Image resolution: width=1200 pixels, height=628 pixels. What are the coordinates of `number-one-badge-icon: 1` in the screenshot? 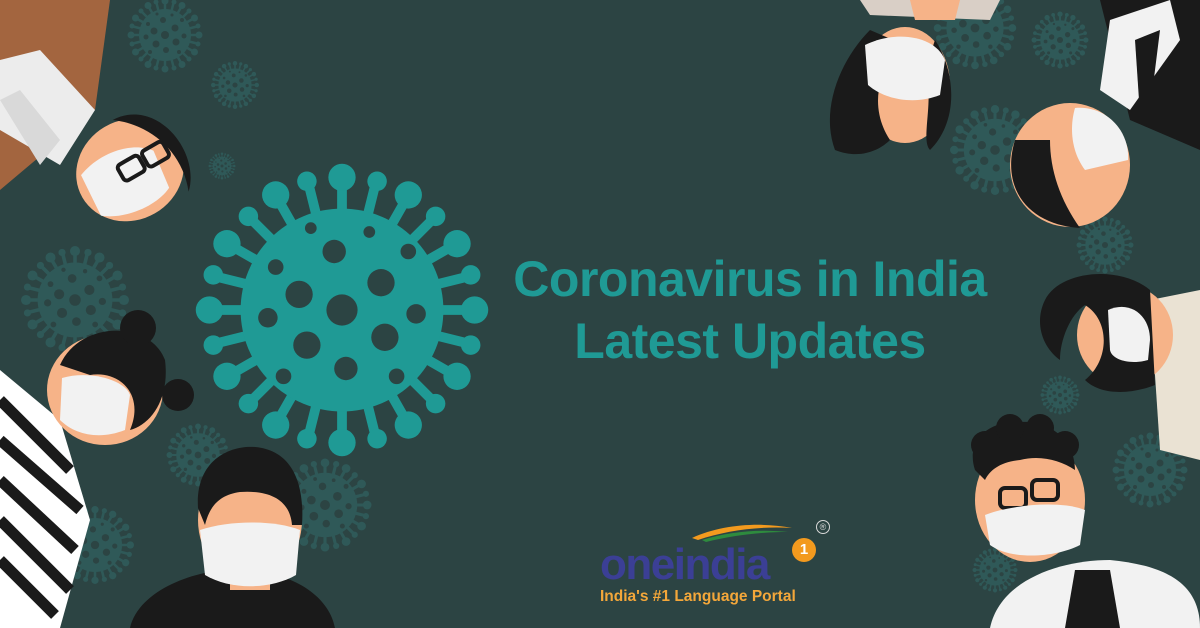 It's located at (804, 550).